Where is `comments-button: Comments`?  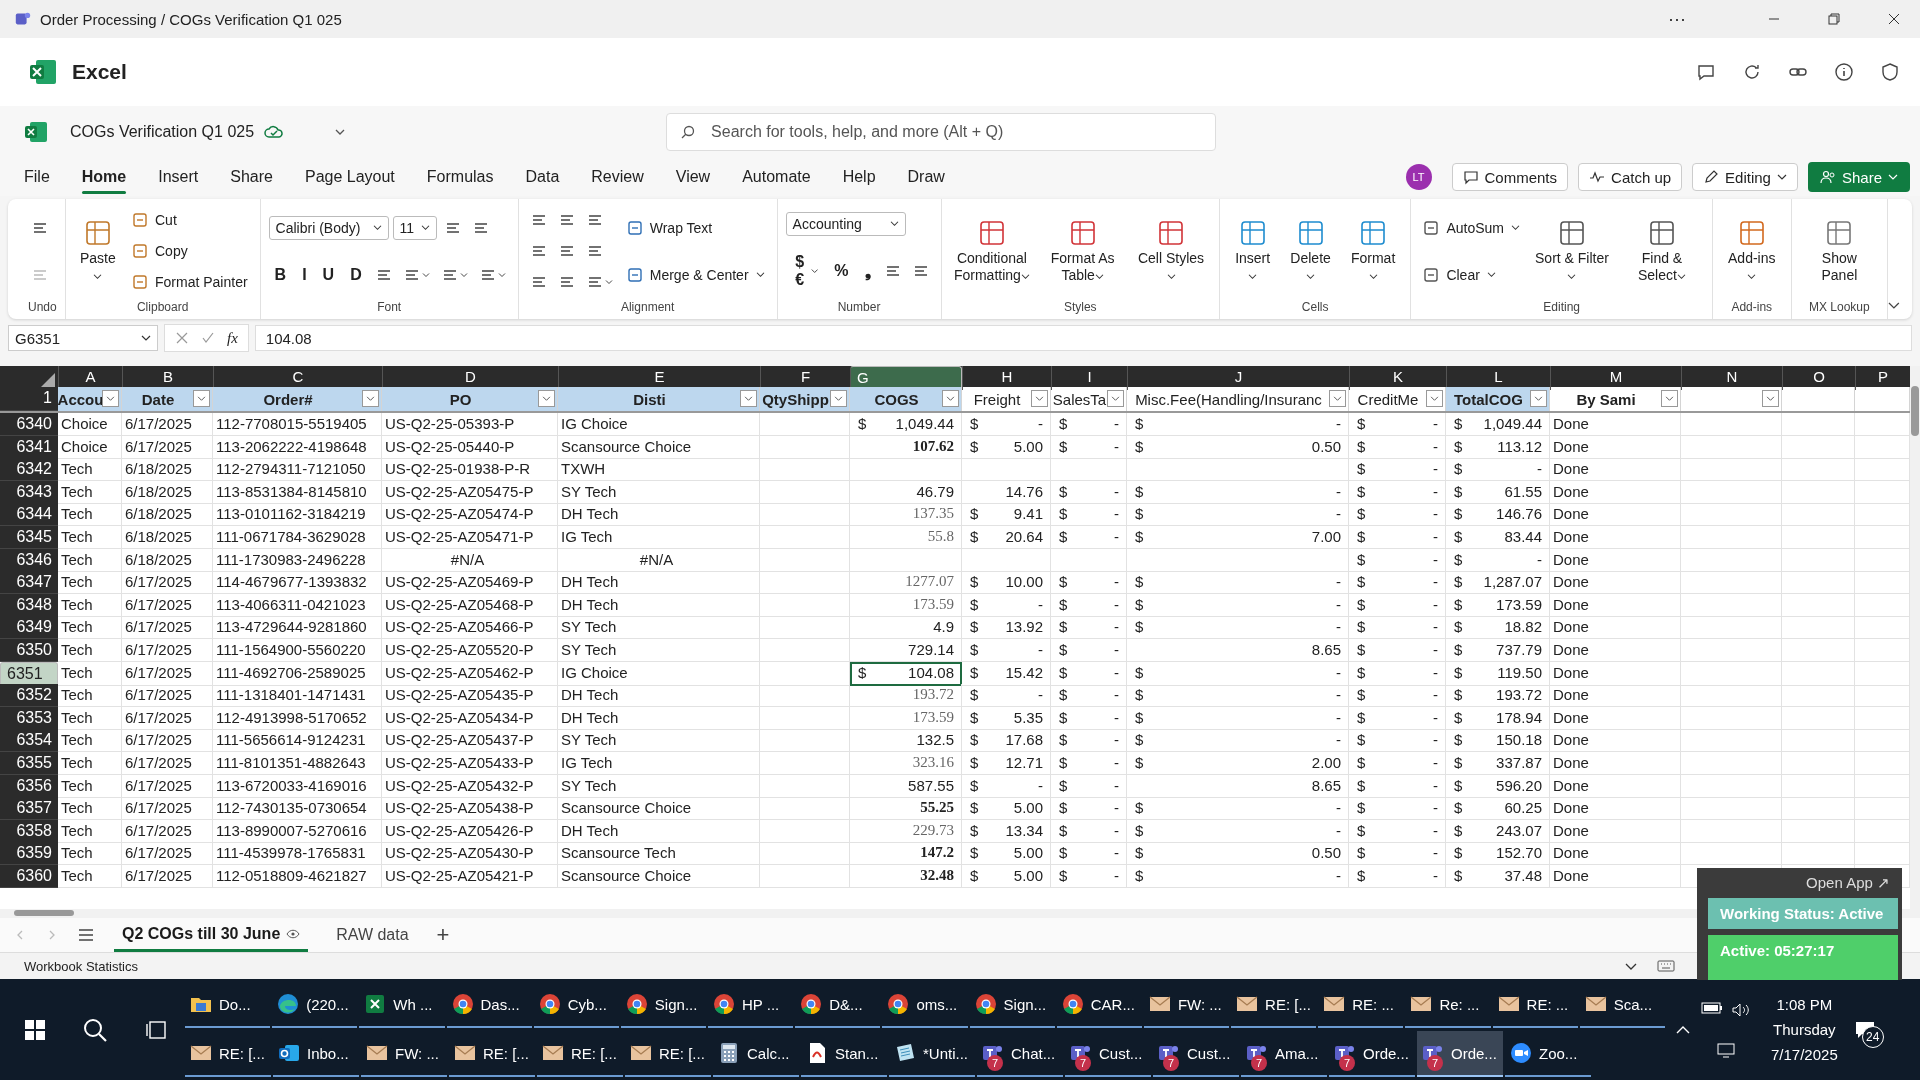 comments-button: Comments is located at coordinates (1510, 177).